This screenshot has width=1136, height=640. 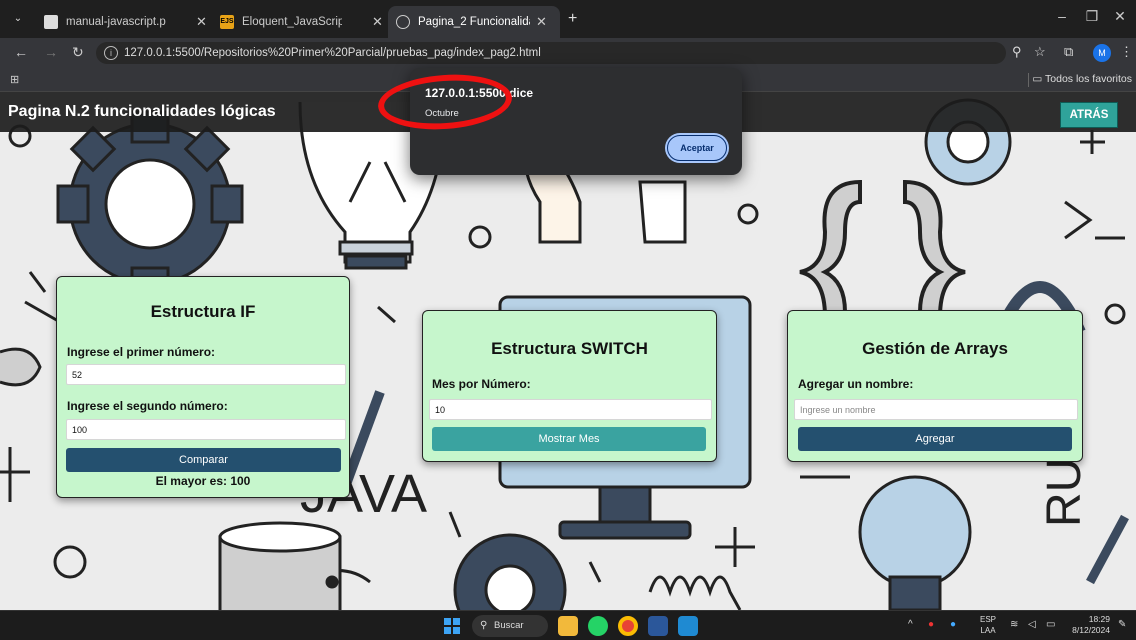 What do you see at coordinates (479, 93) in the screenshot?
I see `alert-origin: 127.0.0.1:5500 dice` at bounding box center [479, 93].